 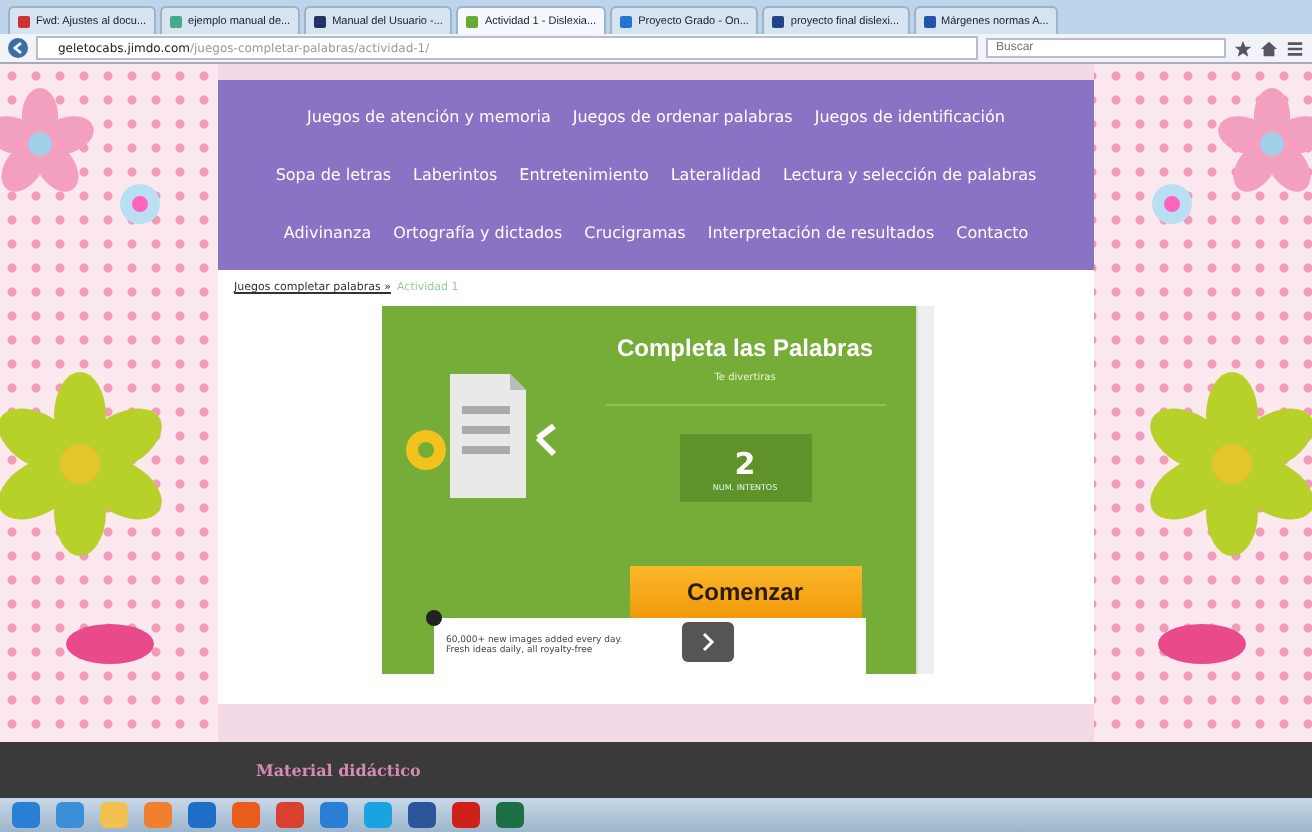 I want to click on nav-link: Interpretación de resultados, so click(x=821, y=233).